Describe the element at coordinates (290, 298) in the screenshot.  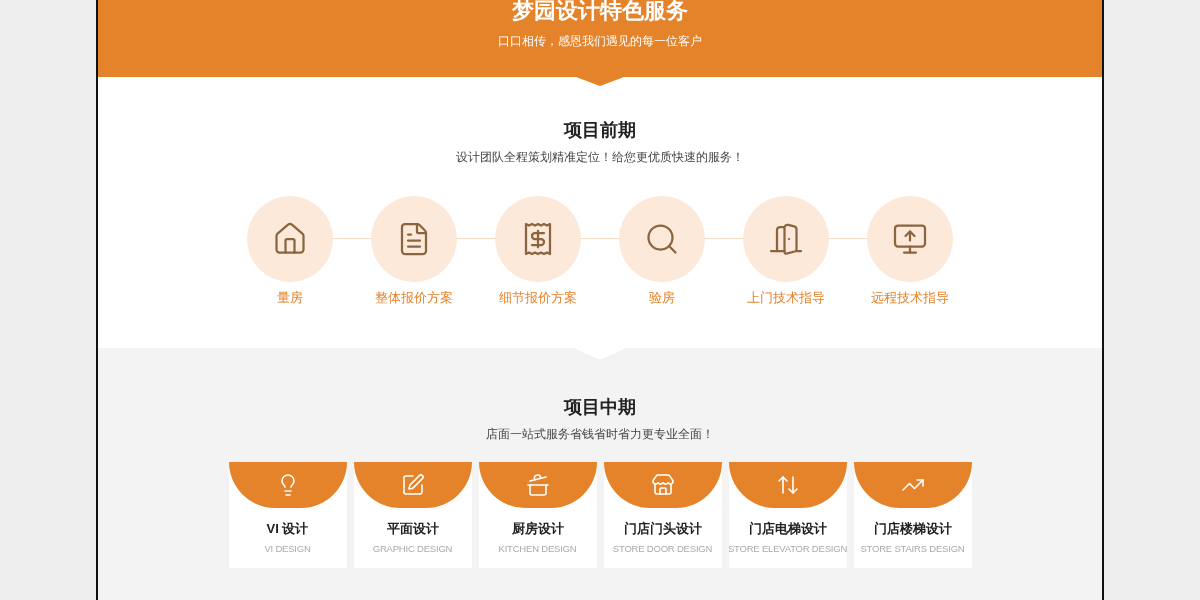
I see `step-label: 量房` at that location.